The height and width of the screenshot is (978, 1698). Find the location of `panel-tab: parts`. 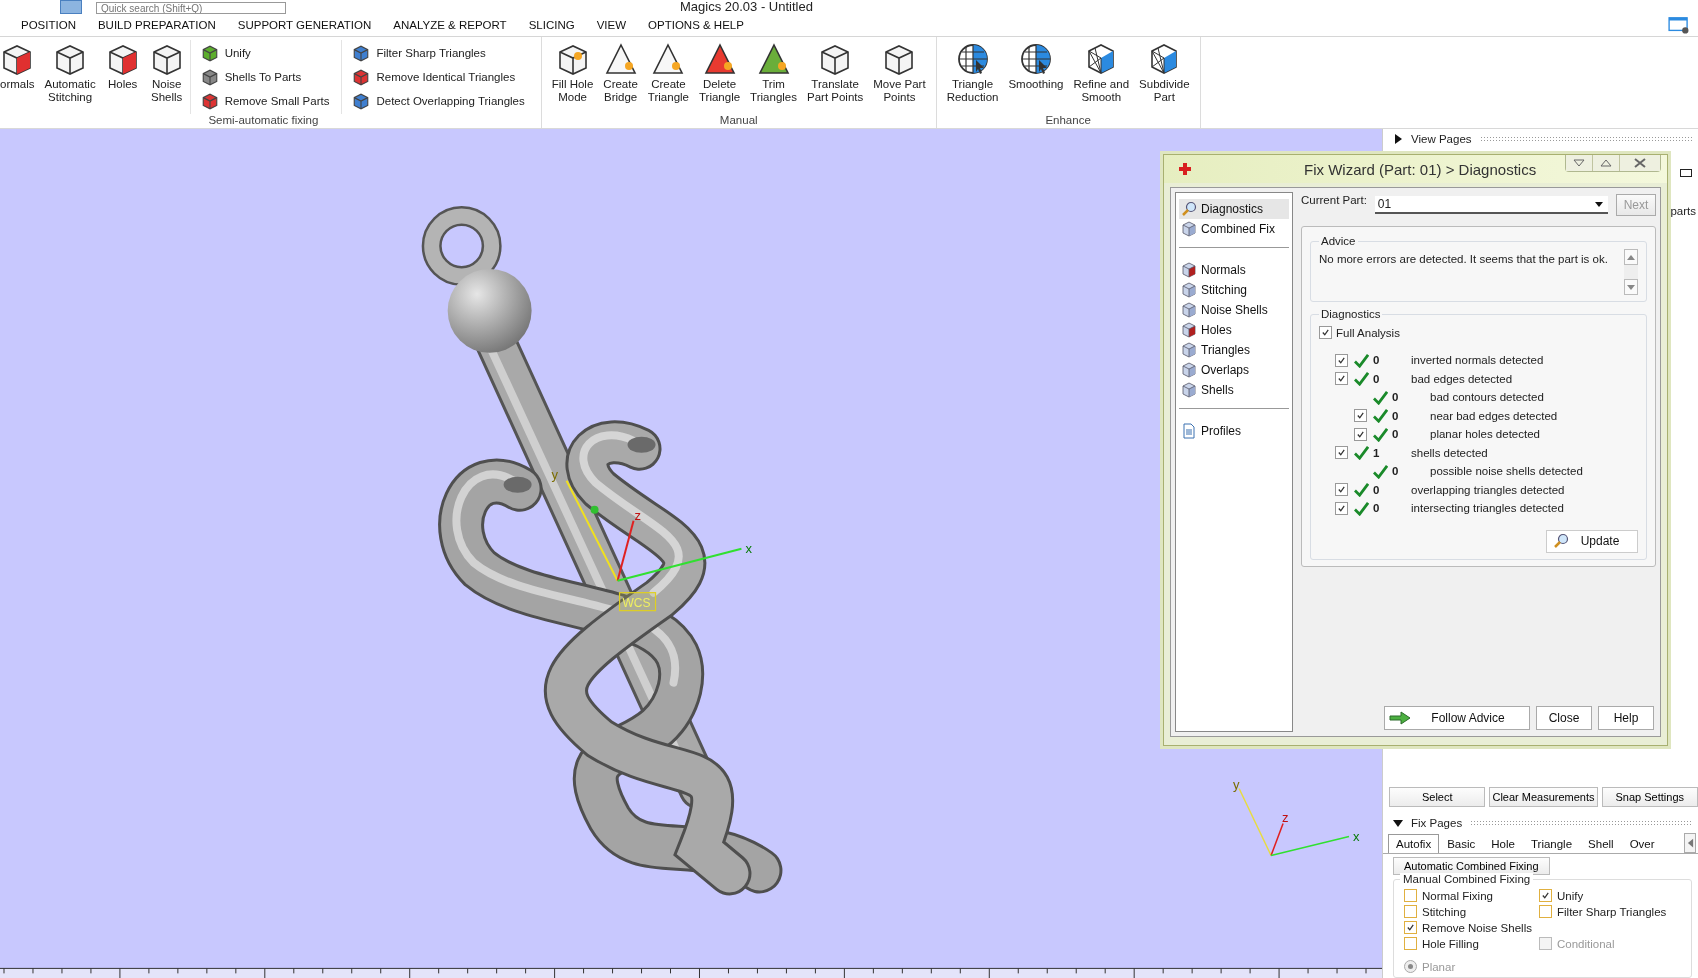

panel-tab: parts is located at coordinates (1684, 211).